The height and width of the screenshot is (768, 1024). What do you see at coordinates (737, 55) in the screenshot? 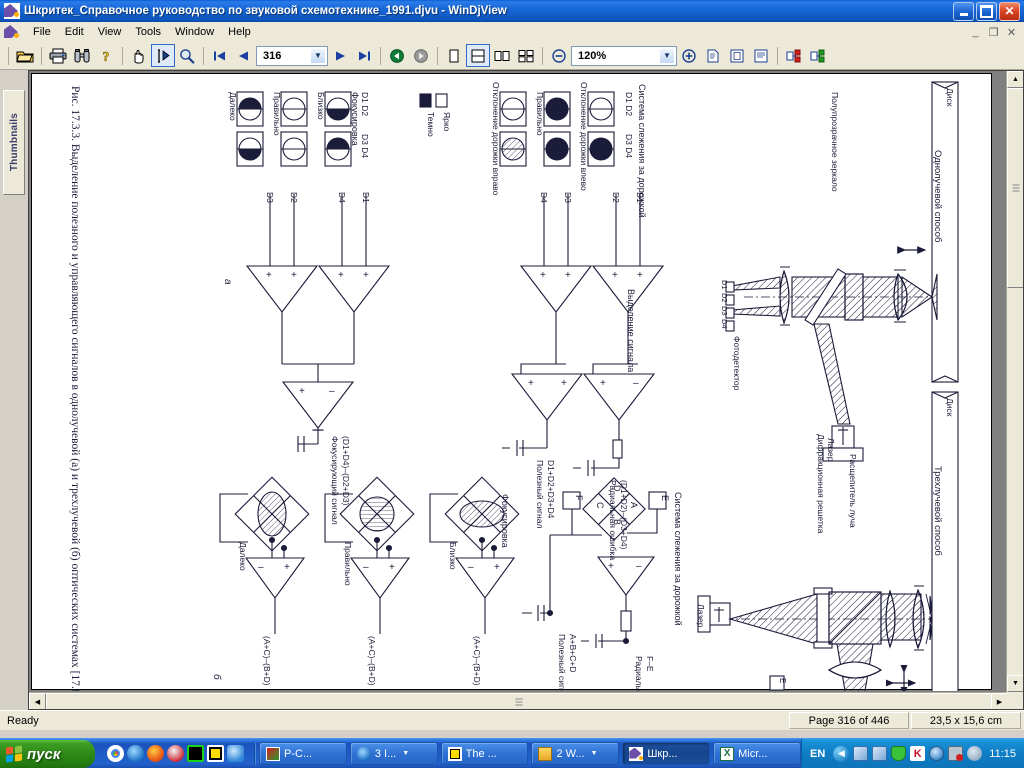
I see `page-view-2-icon` at bounding box center [737, 55].